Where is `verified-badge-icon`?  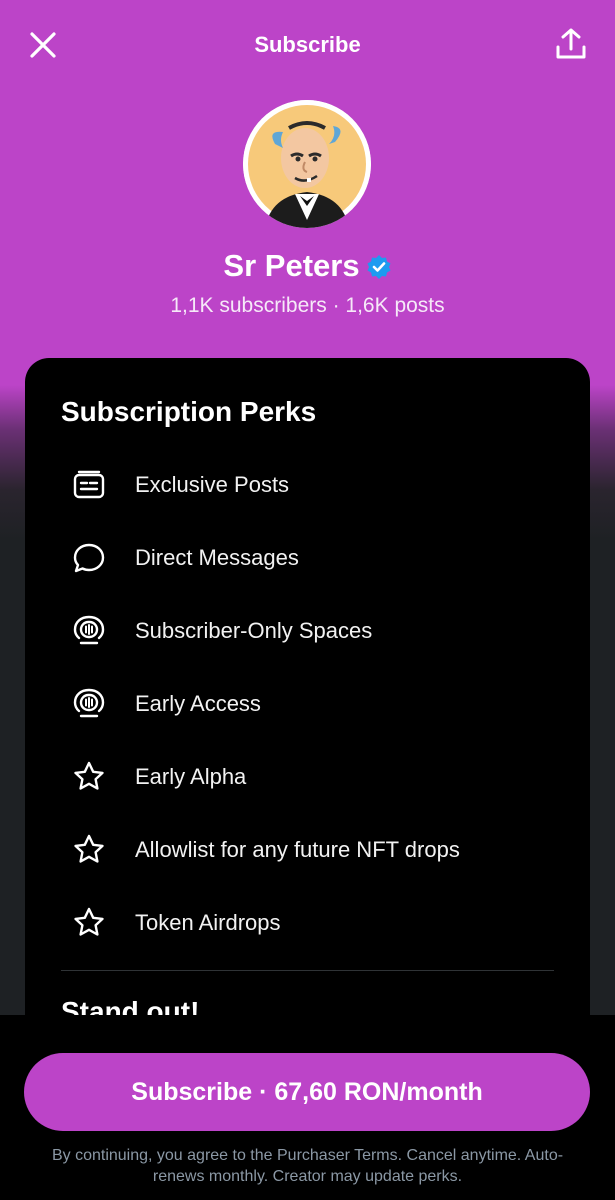 verified-badge-icon is located at coordinates (379, 265).